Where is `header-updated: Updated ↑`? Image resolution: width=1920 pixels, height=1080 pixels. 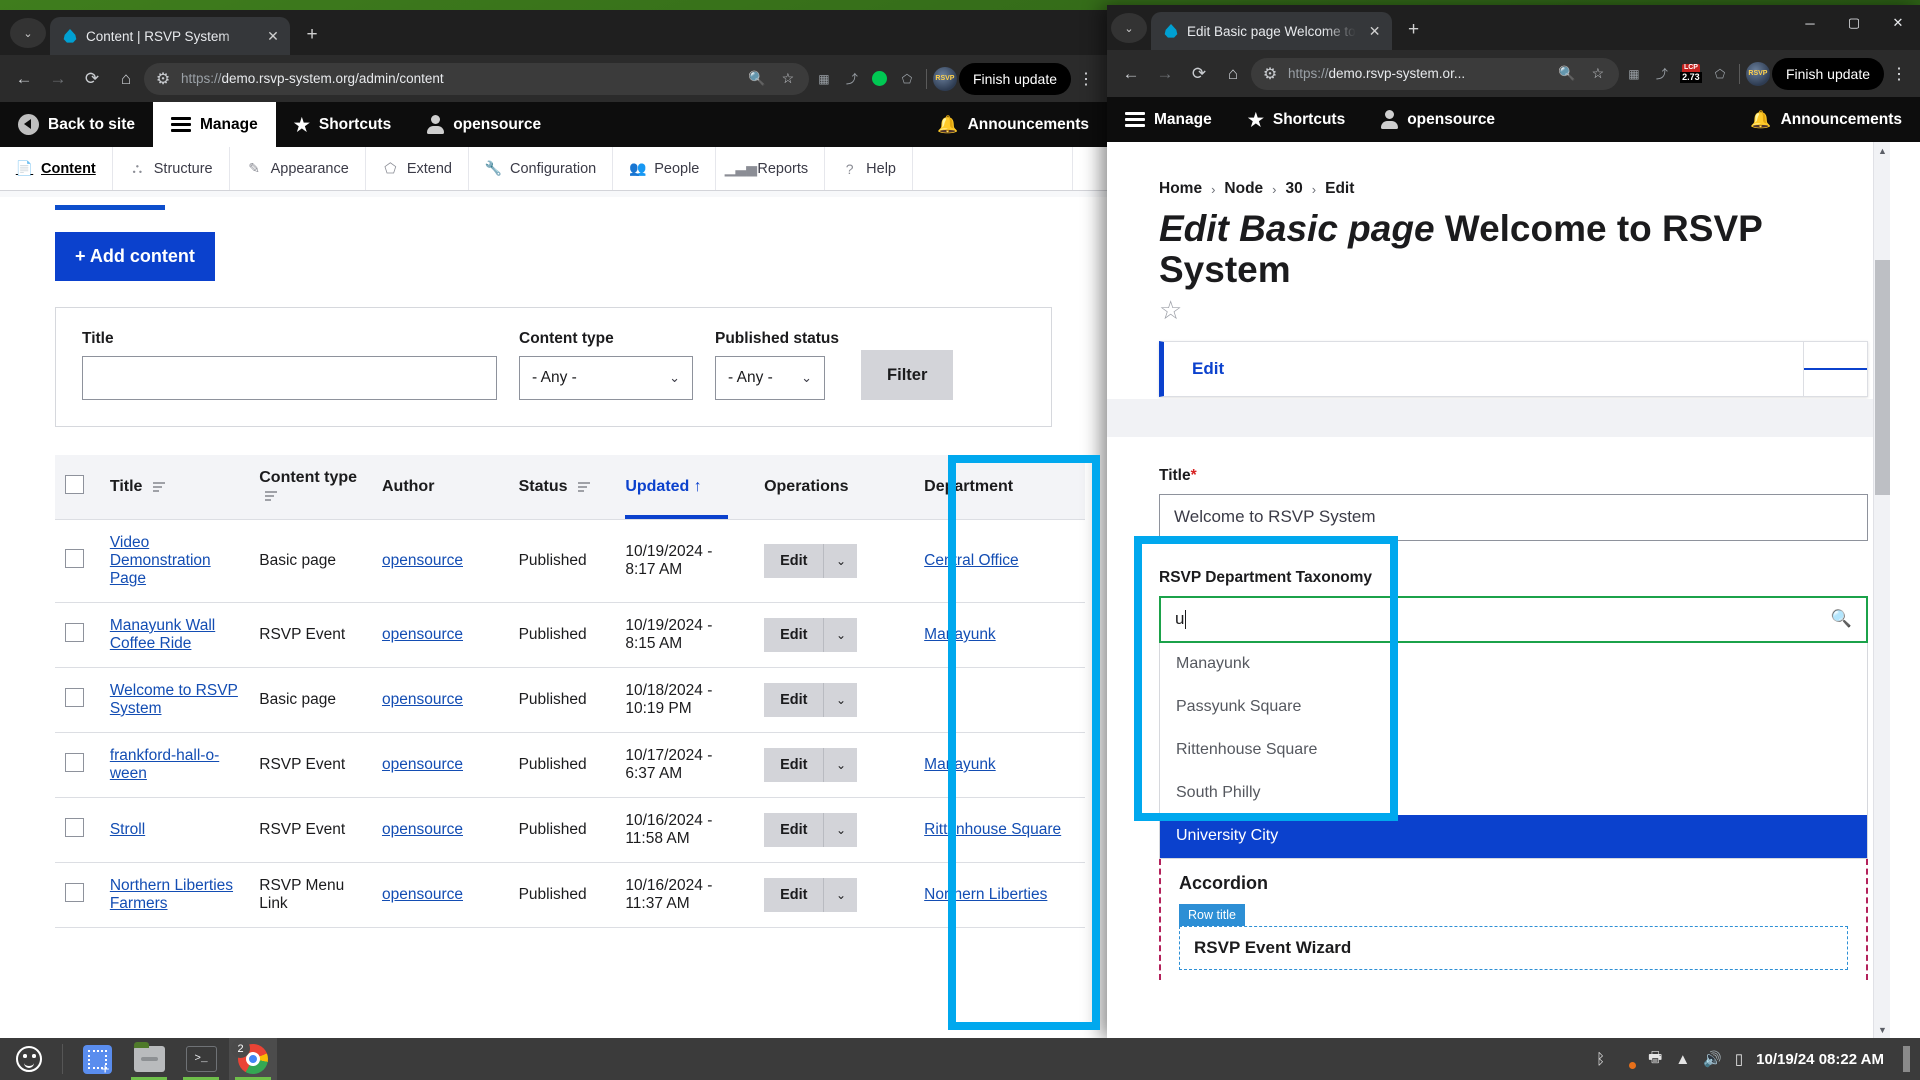 header-updated: Updated ↑ is located at coordinates (685, 487).